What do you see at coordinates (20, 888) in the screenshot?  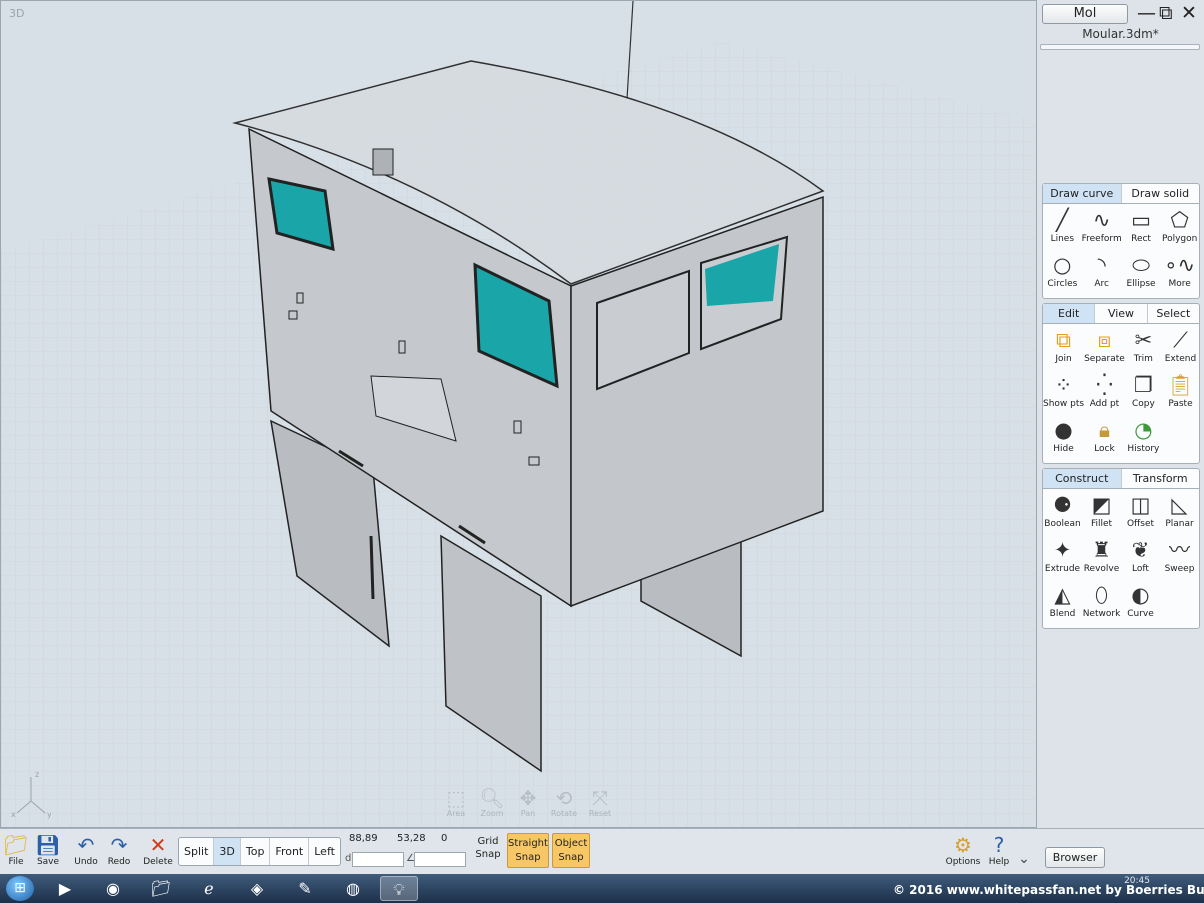 I see `start-button: ⊞` at bounding box center [20, 888].